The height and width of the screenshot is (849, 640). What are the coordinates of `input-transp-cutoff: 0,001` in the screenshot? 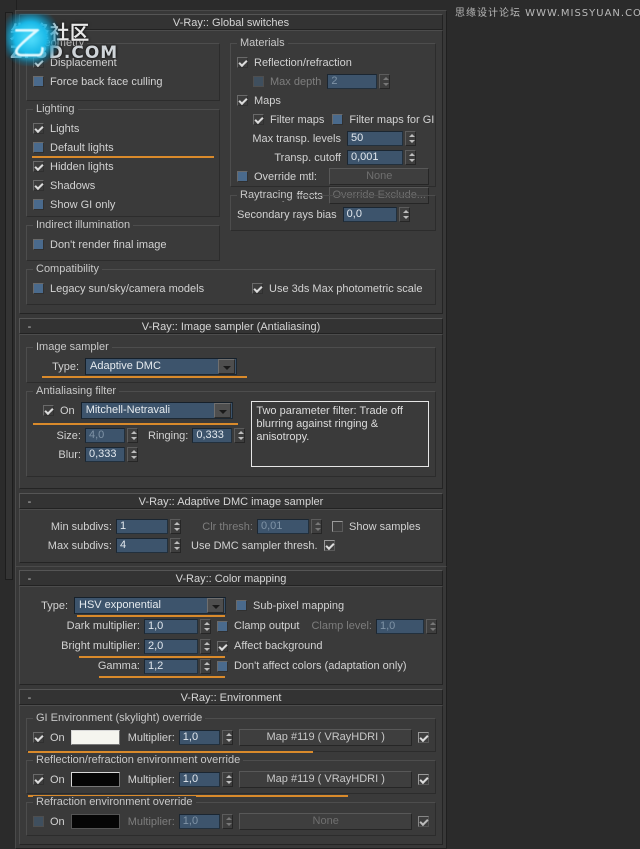 It's located at (375, 157).